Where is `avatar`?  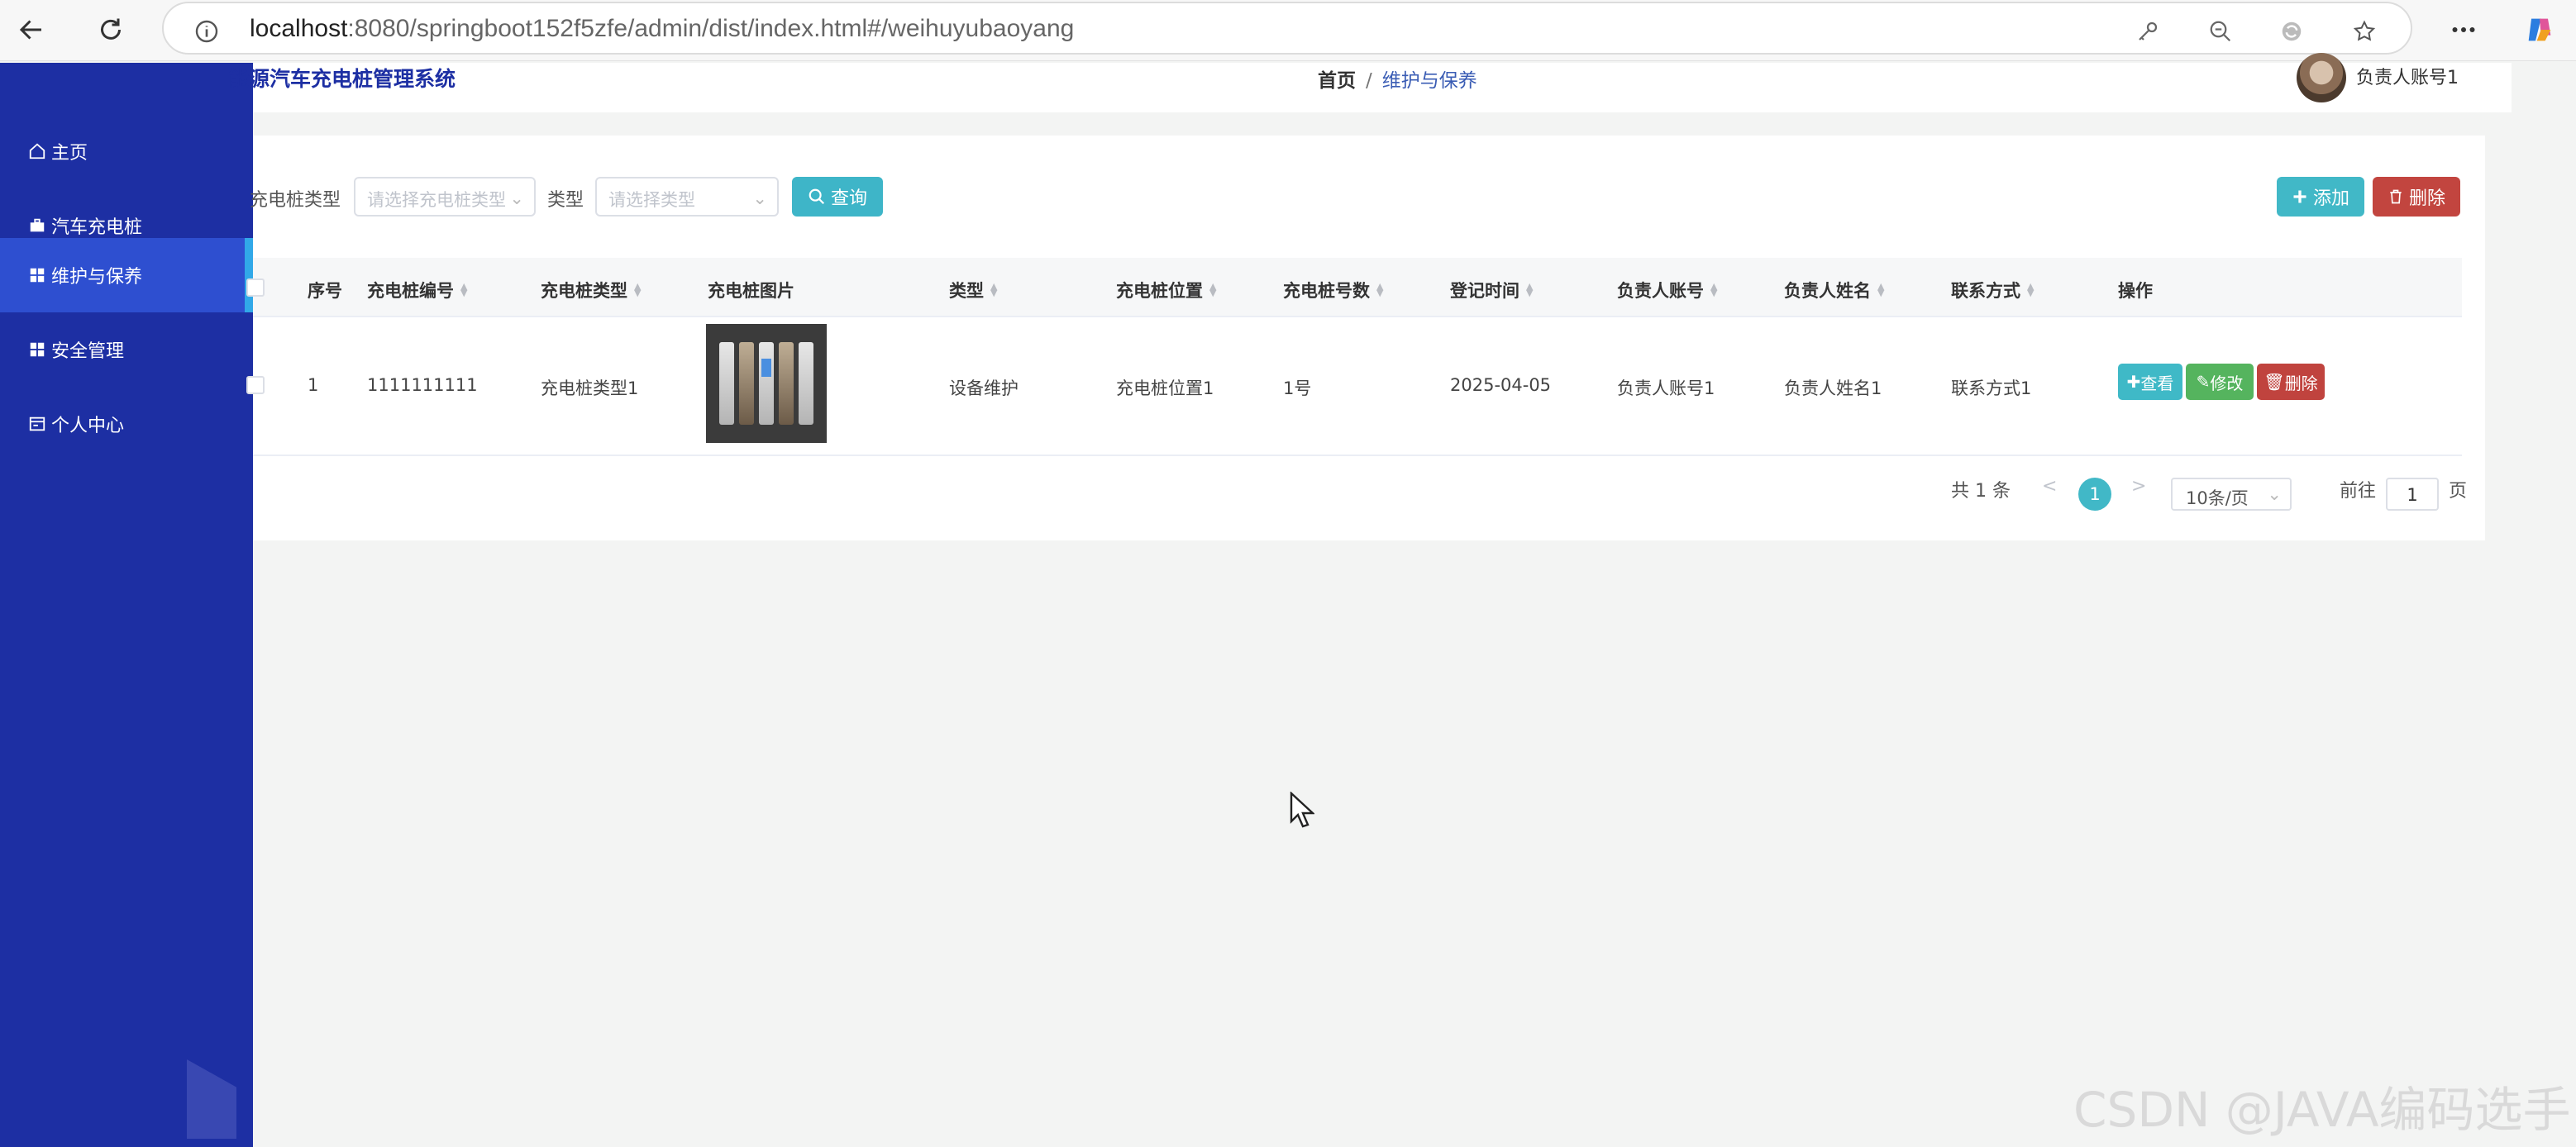 avatar is located at coordinates (2321, 77).